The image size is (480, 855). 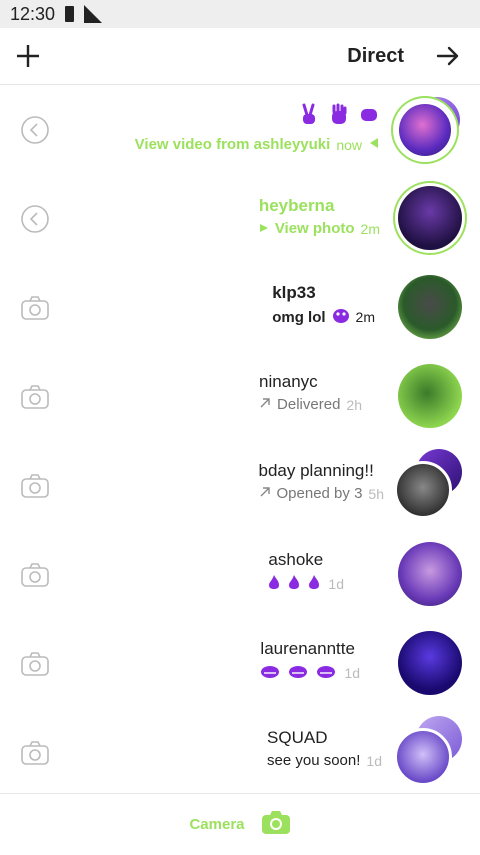 What do you see at coordinates (314, 228) in the screenshot?
I see `conversation-subtitle: View photo` at bounding box center [314, 228].